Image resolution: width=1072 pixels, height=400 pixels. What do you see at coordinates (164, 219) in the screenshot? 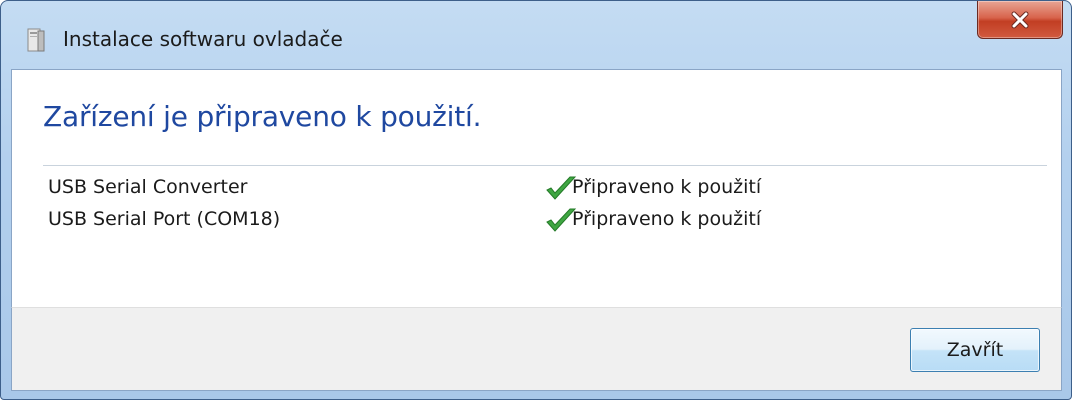
I see `device-name: USB Serial Port (COM18)` at bounding box center [164, 219].